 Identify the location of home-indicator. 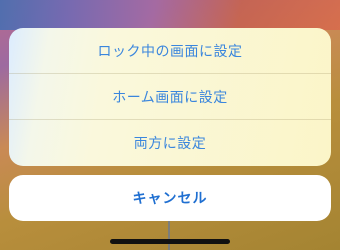
(170, 241).